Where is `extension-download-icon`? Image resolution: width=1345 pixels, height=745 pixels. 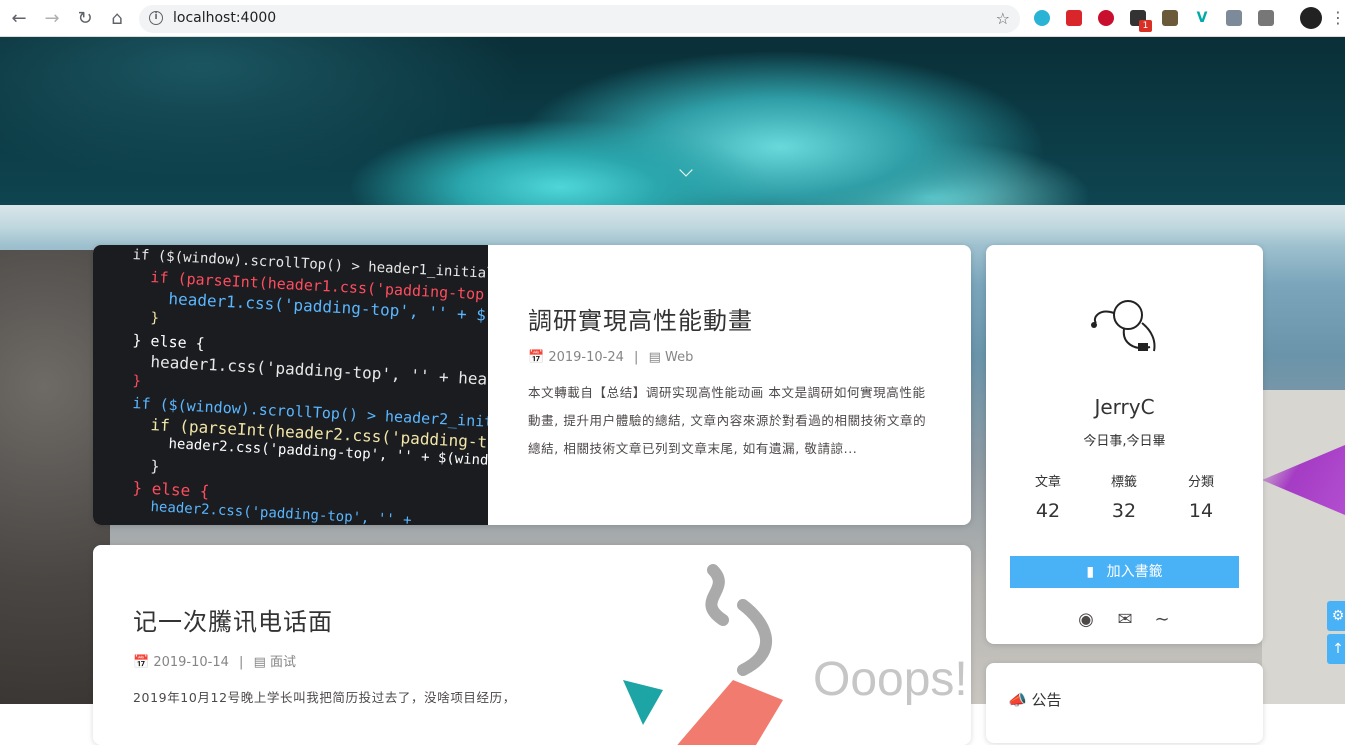 extension-download-icon is located at coordinates (1266, 18).